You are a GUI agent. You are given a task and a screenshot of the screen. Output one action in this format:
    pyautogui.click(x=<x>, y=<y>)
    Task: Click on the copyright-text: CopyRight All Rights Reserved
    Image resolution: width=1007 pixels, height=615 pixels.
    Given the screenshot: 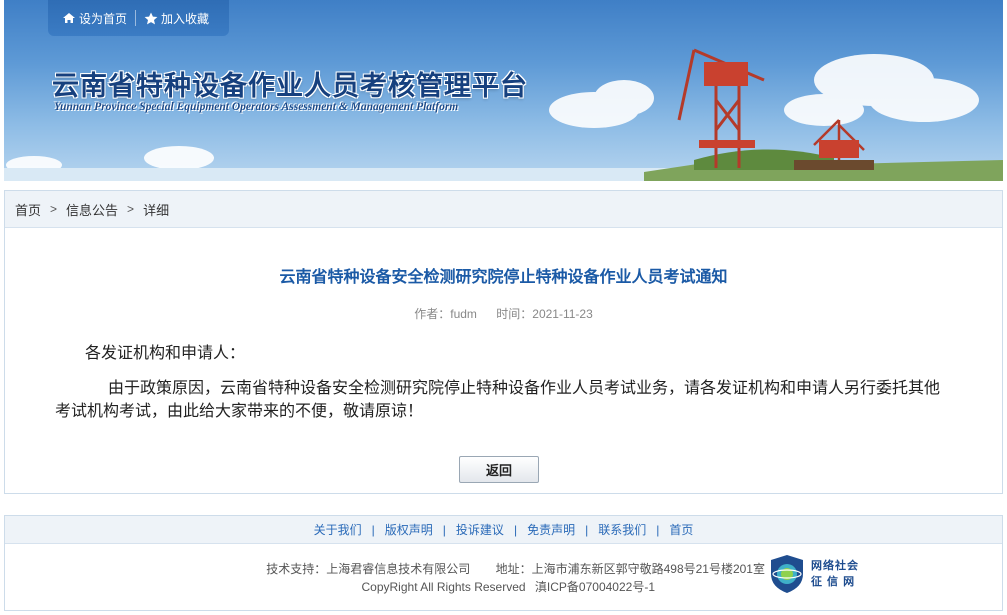 What is the action you would take?
    pyautogui.click(x=443, y=587)
    